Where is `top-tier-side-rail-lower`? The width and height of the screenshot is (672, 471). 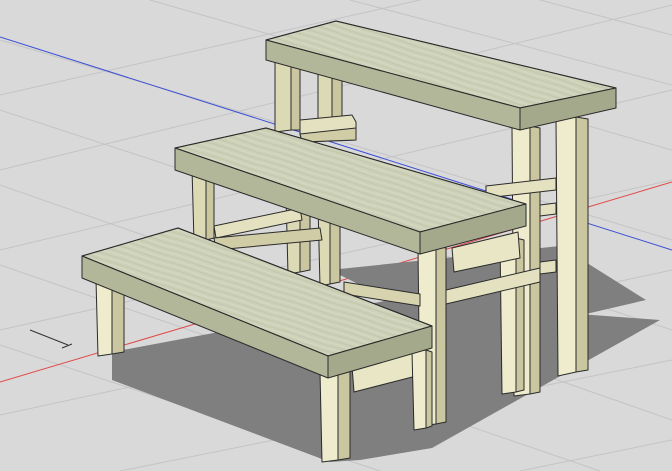
top-tier-side-rail-lower is located at coordinates (548, 267).